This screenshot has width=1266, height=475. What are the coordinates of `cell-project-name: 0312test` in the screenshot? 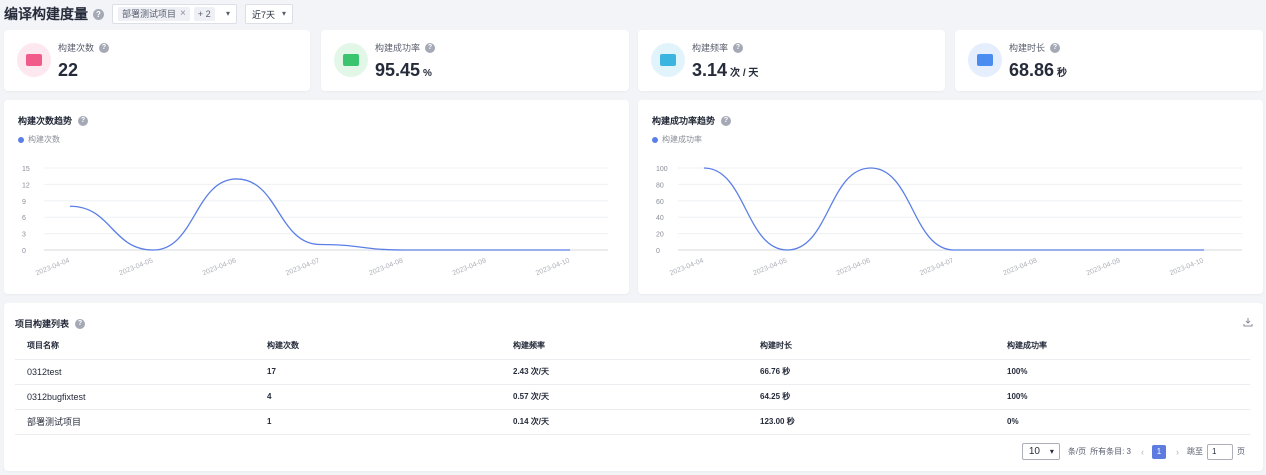 It's located at (135, 372).